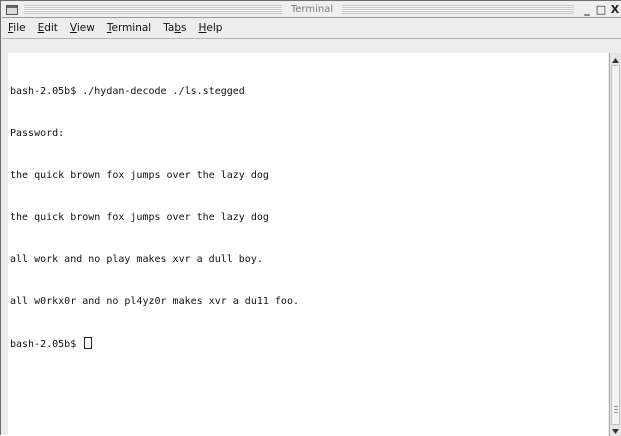 This screenshot has width=621, height=436. What do you see at coordinates (153, 9) in the screenshot?
I see `title-bar-stripes-left` at bounding box center [153, 9].